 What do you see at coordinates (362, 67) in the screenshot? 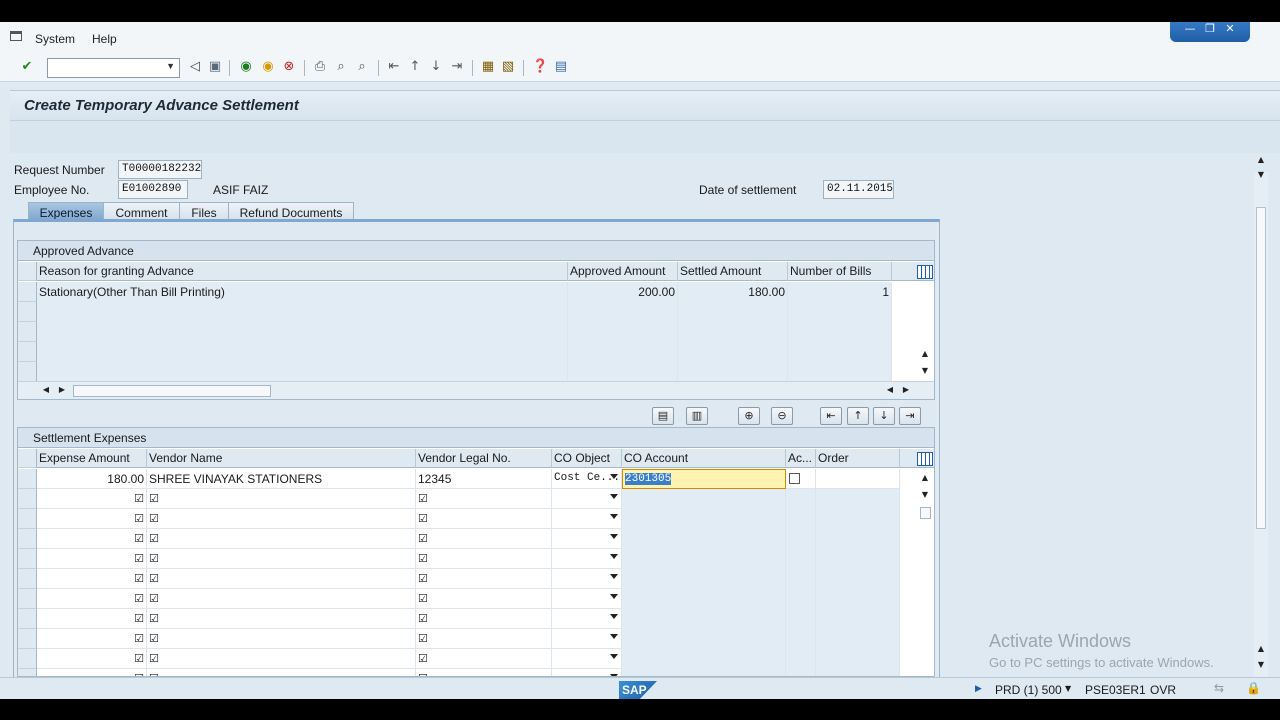
I see `find-next-icon: ⌕` at bounding box center [362, 67].